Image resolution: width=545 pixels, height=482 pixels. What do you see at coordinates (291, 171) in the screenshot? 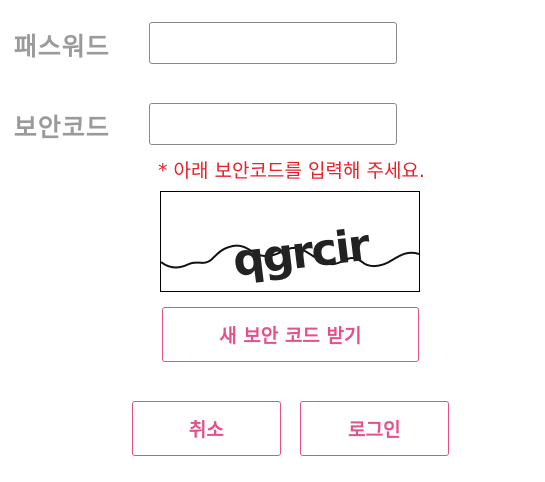
I see `security-code-notice: * 아래 보안코드를 입력해 주세요.` at bounding box center [291, 171].